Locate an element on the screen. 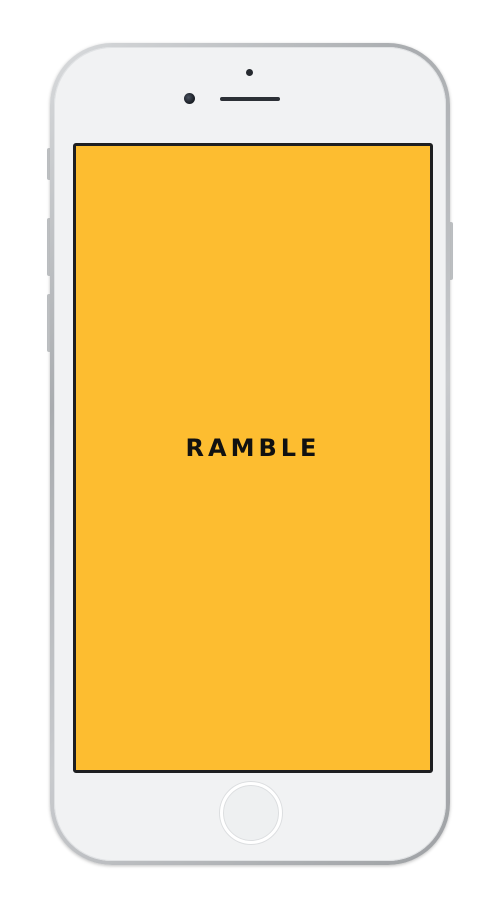 The width and height of the screenshot is (500, 908). earpiece-speaker-icon is located at coordinates (250, 99).